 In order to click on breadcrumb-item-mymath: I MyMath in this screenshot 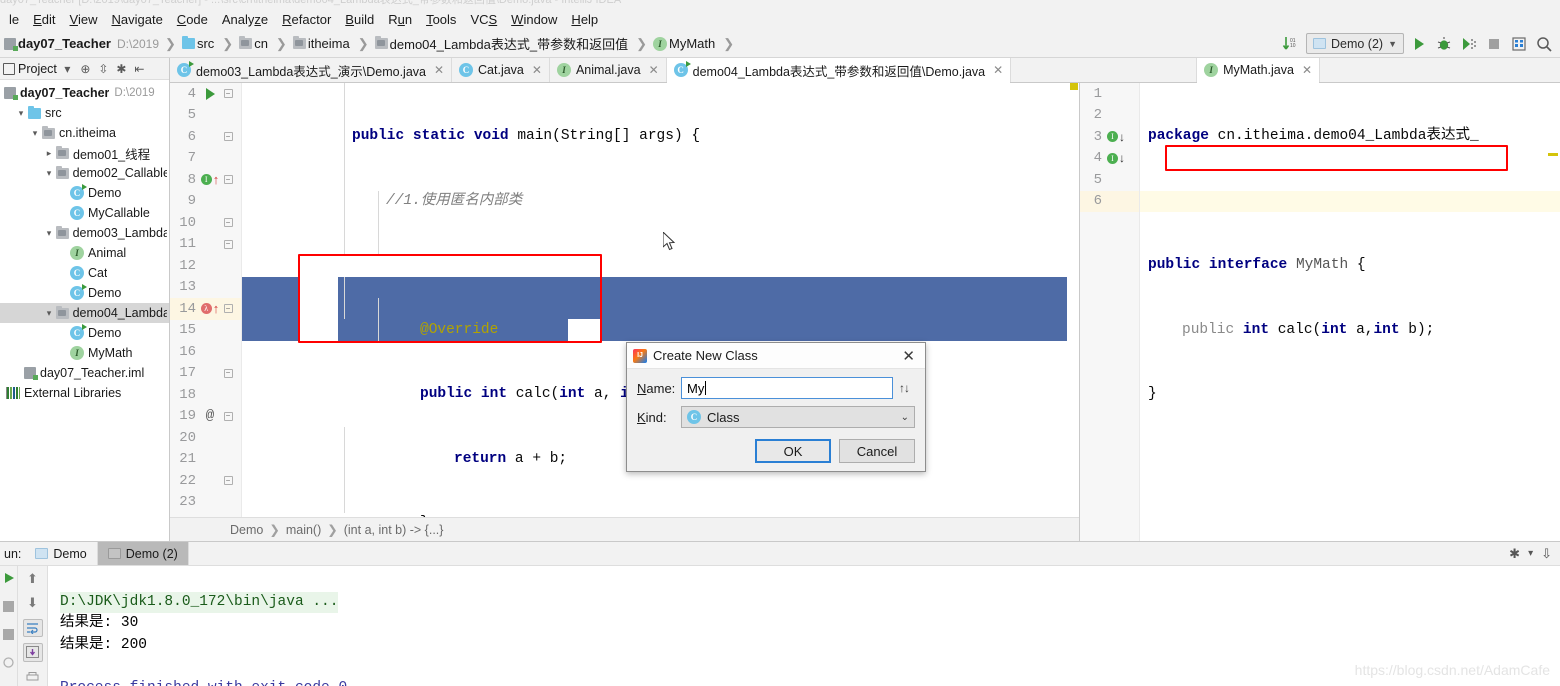, I will do `click(684, 43)`.